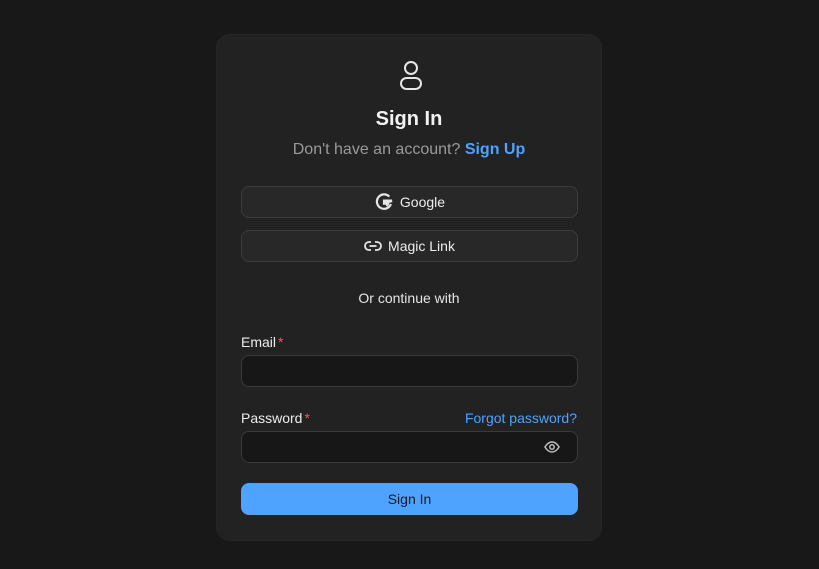  What do you see at coordinates (409, 119) in the screenshot?
I see `page-title: Sign In` at bounding box center [409, 119].